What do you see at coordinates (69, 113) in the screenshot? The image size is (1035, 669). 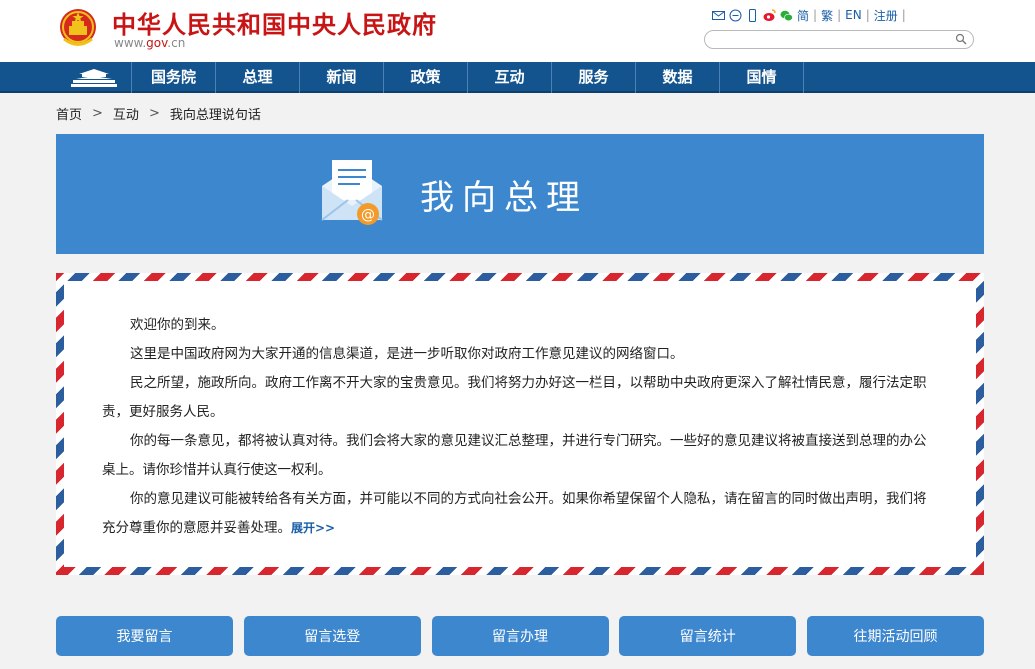 I see `breadcrumb-home: 首页` at bounding box center [69, 113].